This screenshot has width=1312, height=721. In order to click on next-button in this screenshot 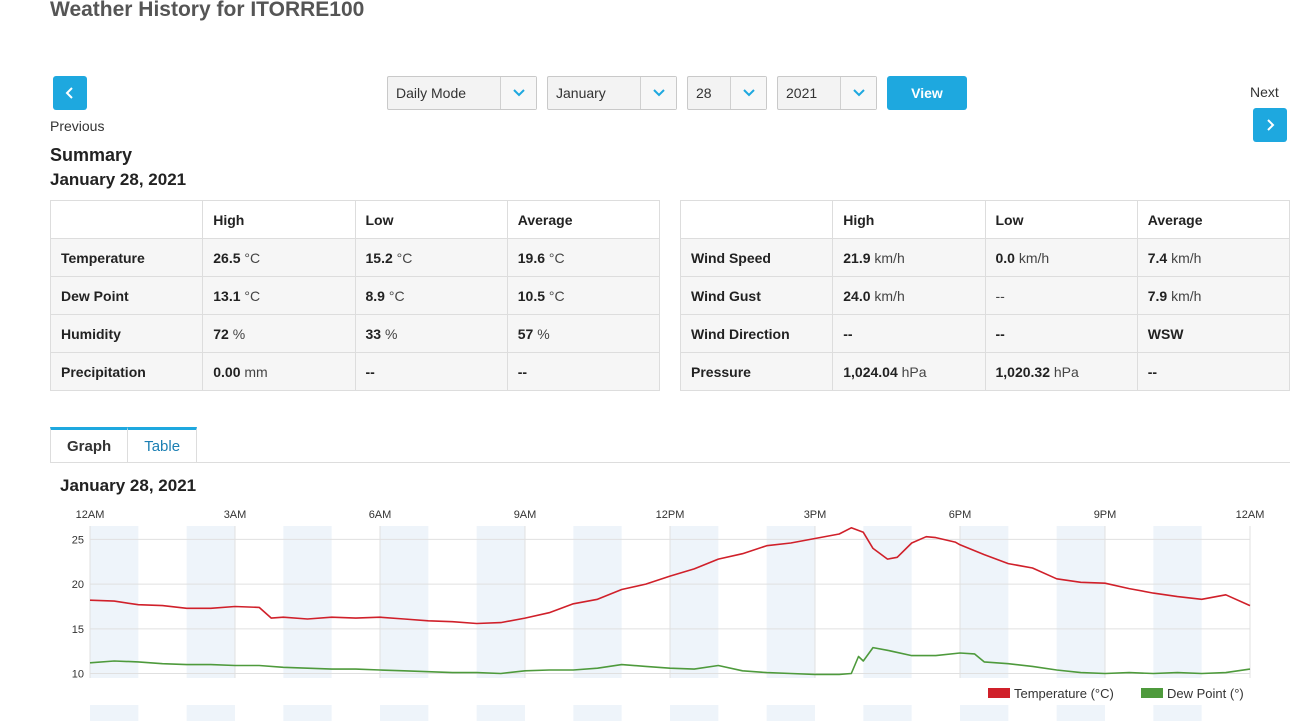, I will do `click(1270, 125)`.